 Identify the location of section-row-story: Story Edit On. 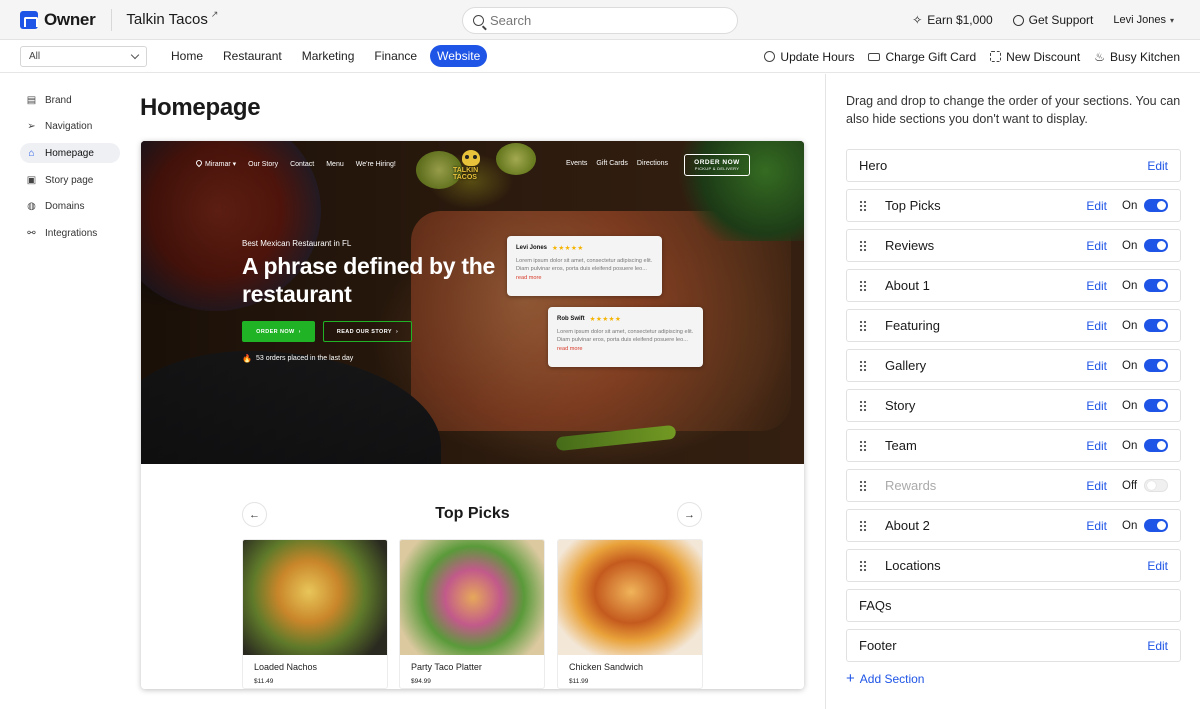
(1013, 405).